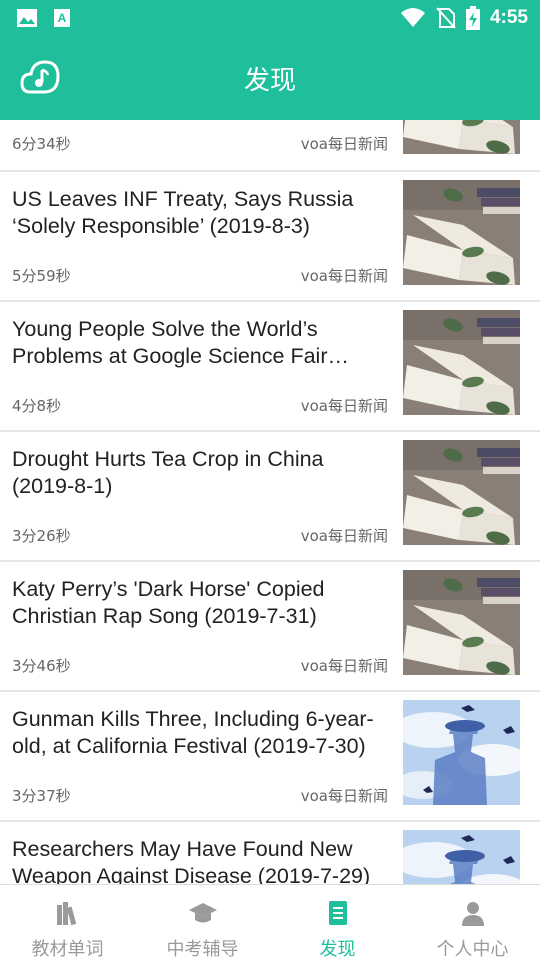 This screenshot has width=540, height=960. What do you see at coordinates (508, 17) in the screenshot?
I see `status-time: 4:55` at bounding box center [508, 17].